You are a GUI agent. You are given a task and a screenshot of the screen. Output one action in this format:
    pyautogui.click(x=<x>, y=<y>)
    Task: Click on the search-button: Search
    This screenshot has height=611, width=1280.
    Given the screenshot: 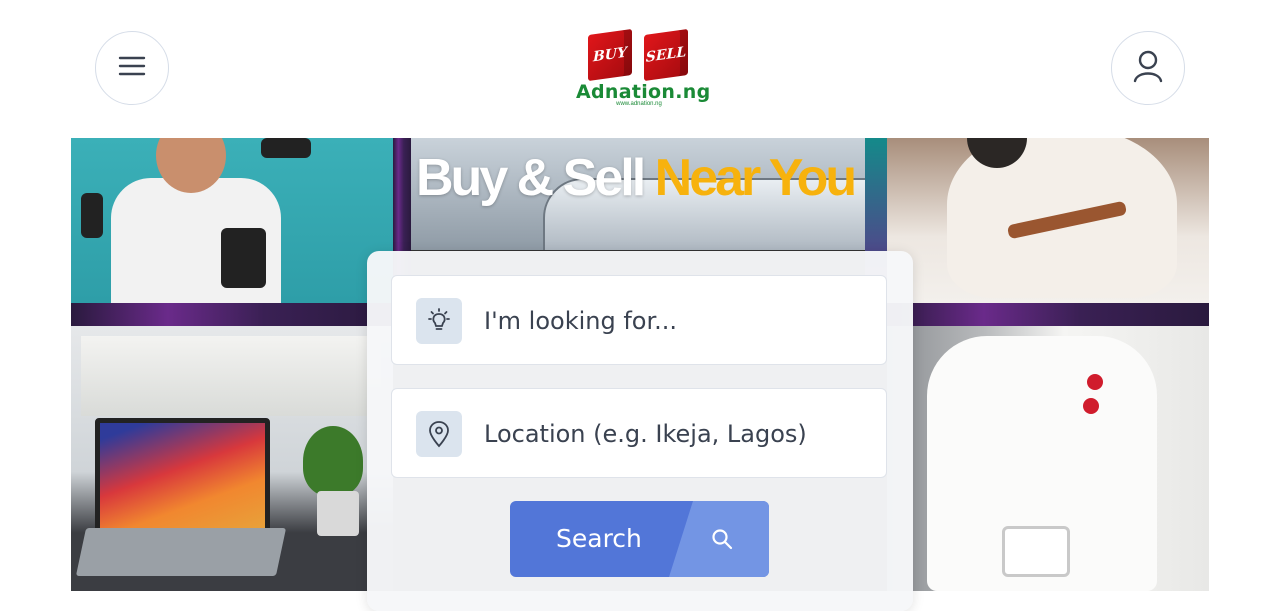 What is the action you would take?
    pyautogui.click(x=639, y=539)
    